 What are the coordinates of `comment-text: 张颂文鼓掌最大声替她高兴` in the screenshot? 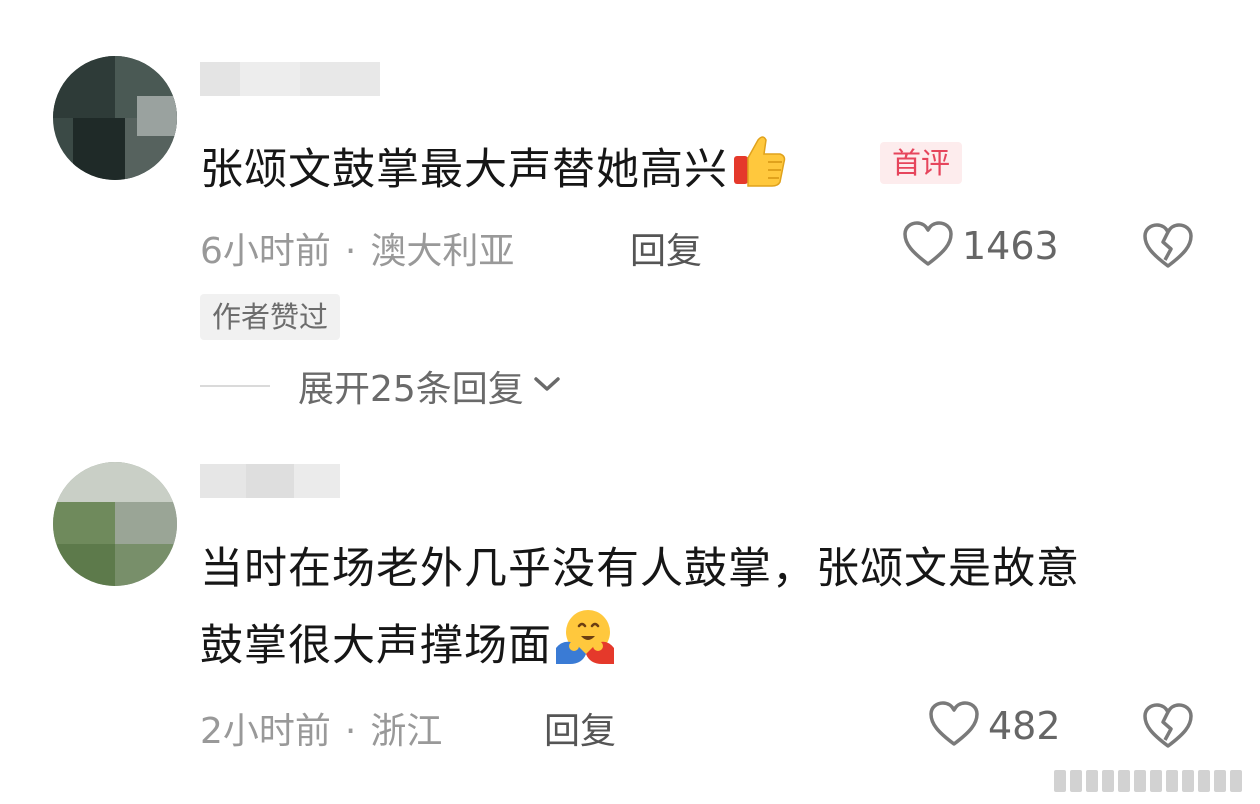 It's located at (494, 169).